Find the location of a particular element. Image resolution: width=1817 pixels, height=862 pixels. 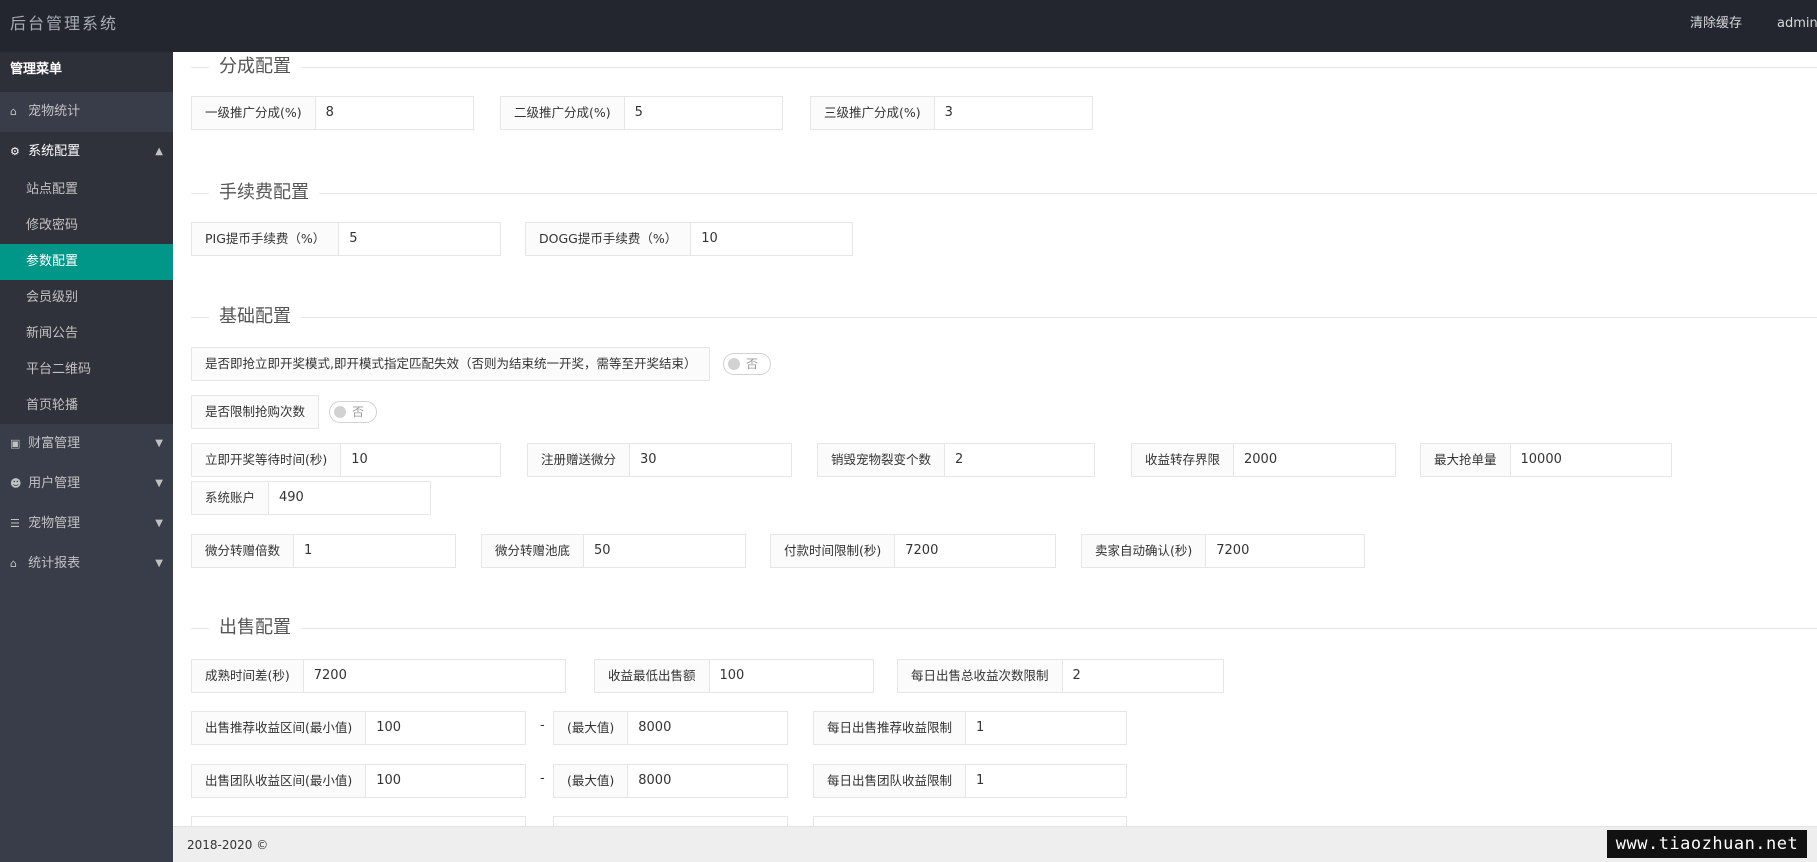

sidebar-item-pets: ☰ 宠物管理 ▼ is located at coordinates (86, 524).